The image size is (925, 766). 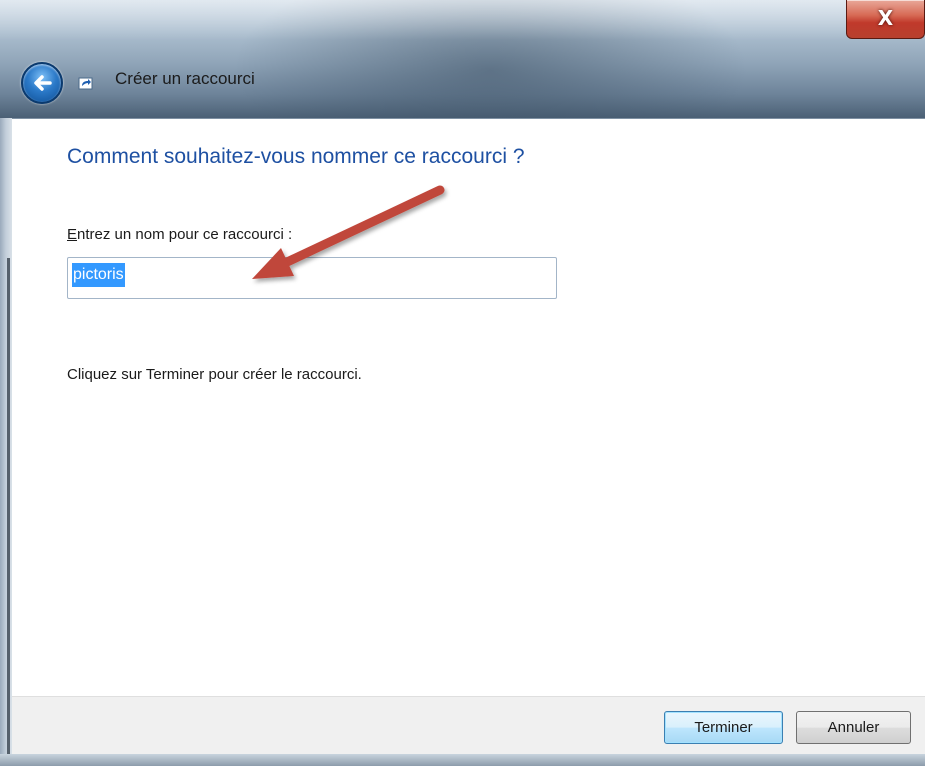 I want to click on wizard-title: Créer un raccourci, so click(x=185, y=78).